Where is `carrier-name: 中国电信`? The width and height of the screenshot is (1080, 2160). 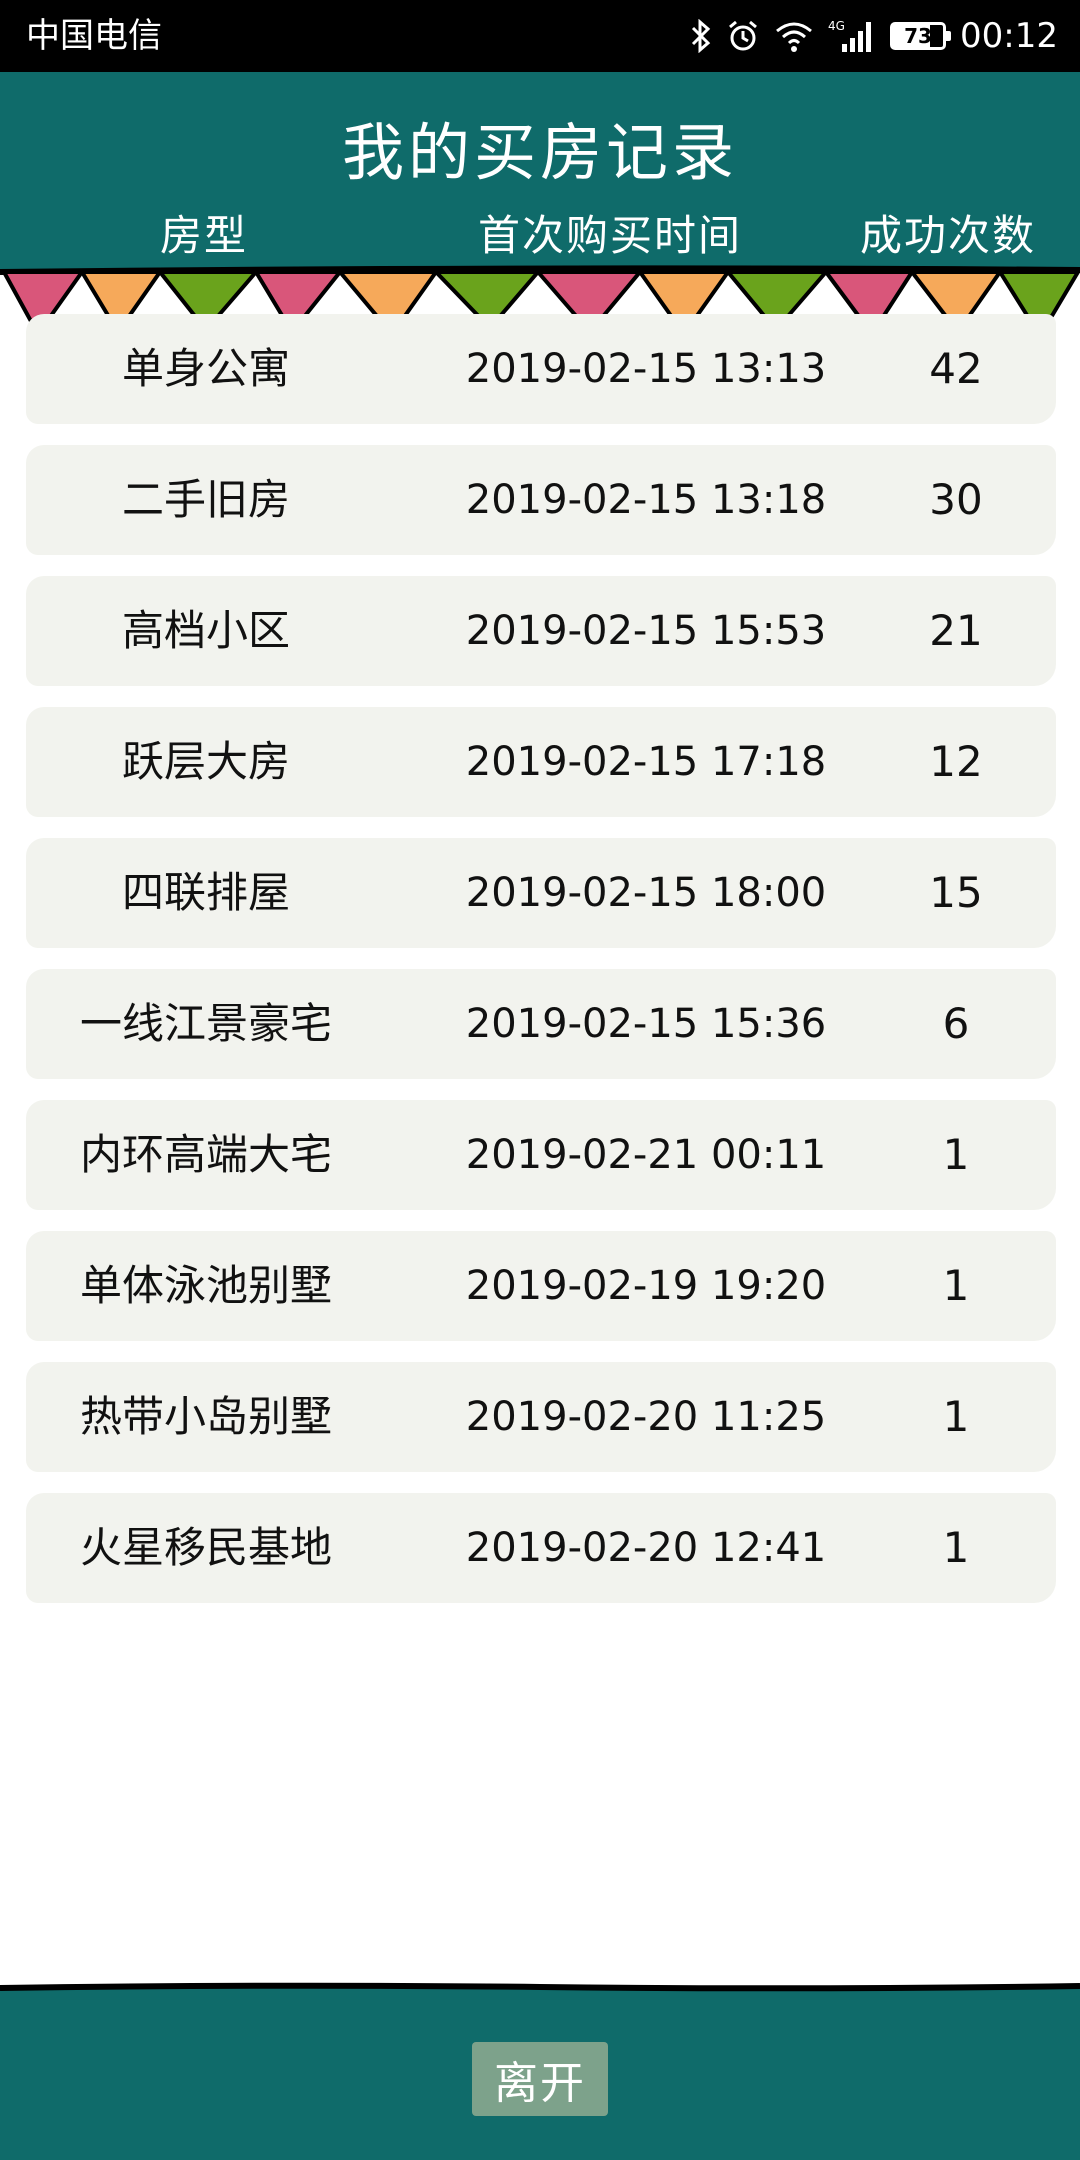 carrier-name: 中国电信 is located at coordinates (94, 36).